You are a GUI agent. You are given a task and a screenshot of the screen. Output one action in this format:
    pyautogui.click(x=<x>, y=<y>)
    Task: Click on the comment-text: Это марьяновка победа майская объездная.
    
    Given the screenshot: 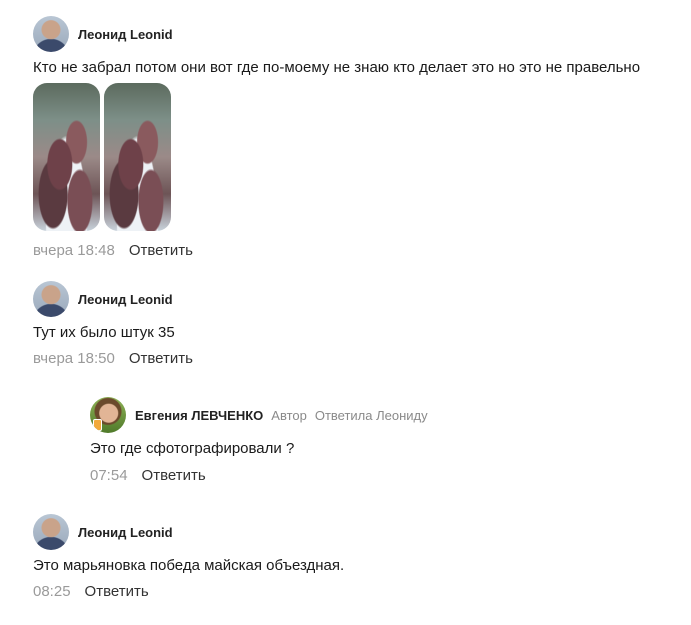 What is the action you would take?
    pyautogui.click(x=189, y=565)
    